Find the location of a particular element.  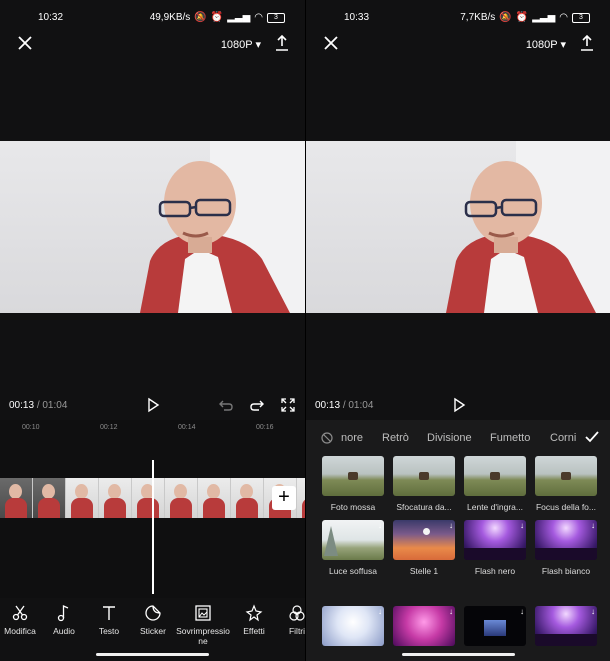

tool-label: Effetti is located at coordinates (254, 631).